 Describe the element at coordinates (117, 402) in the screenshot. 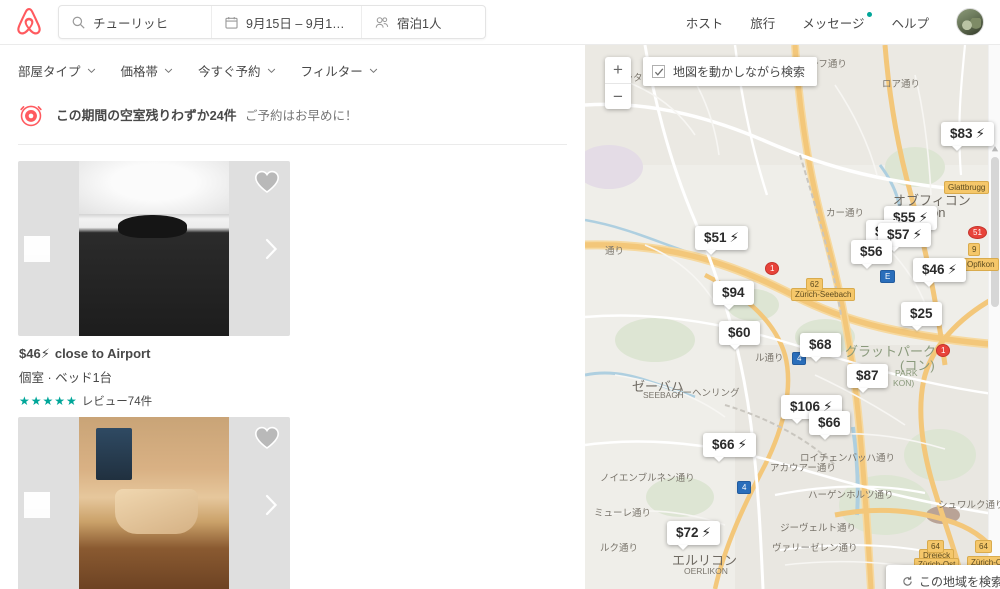

I see `review-count: レビュー74件` at that location.